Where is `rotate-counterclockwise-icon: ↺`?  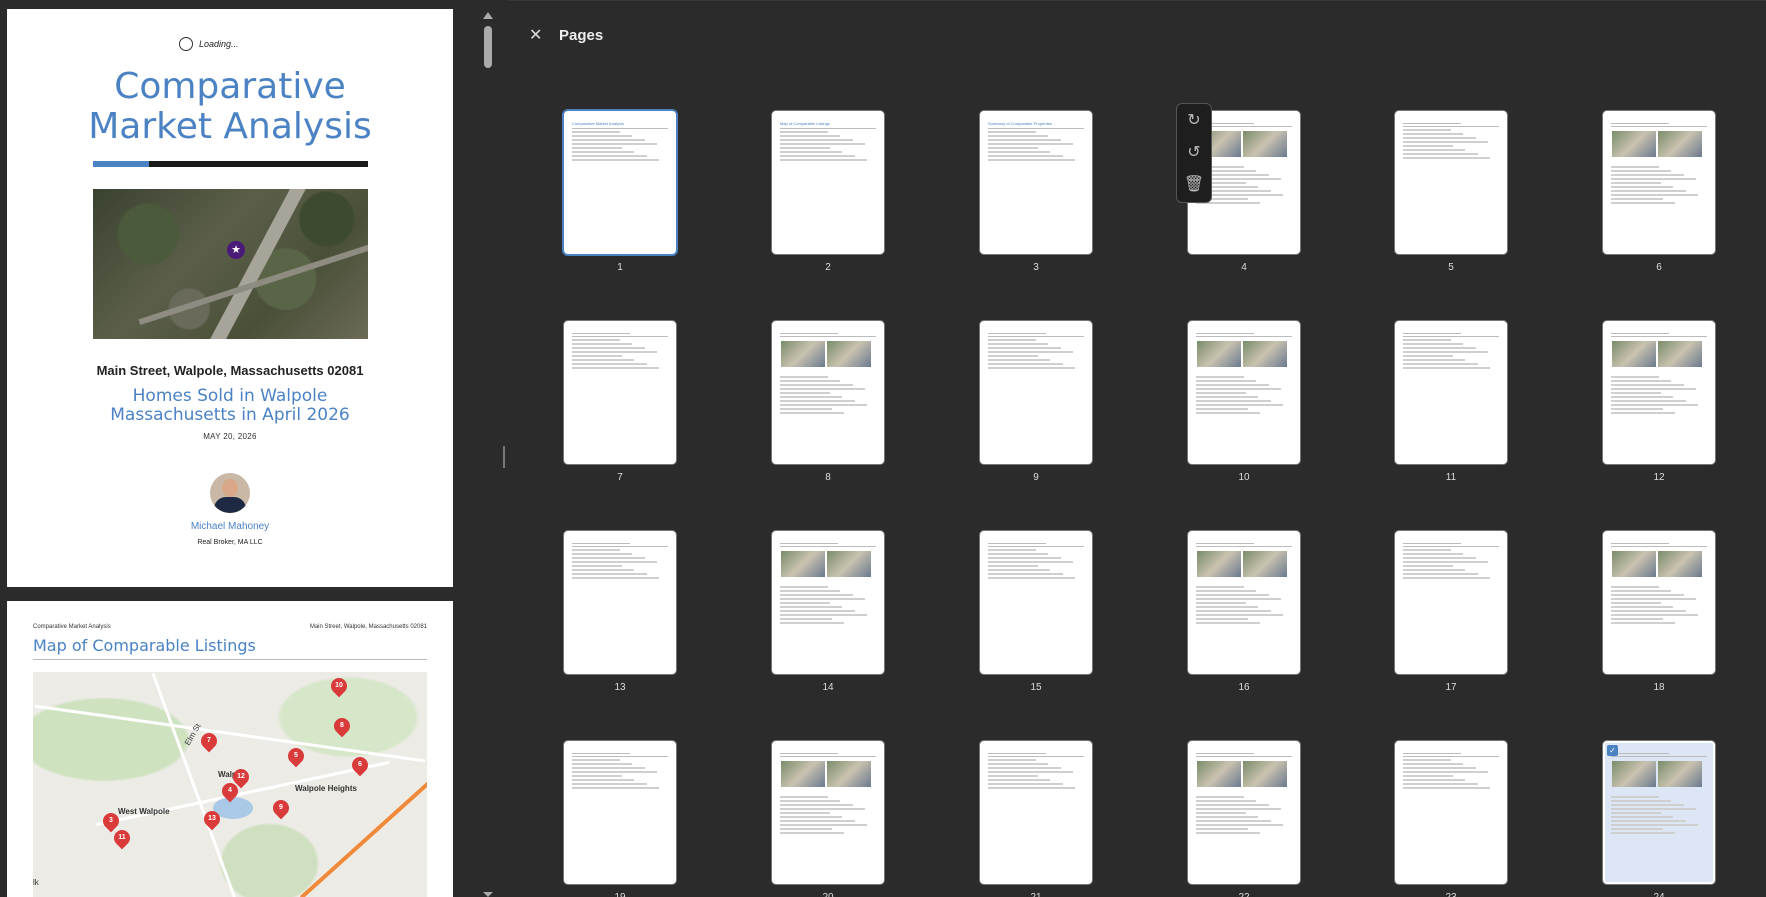 rotate-counterclockwise-icon: ↺ is located at coordinates (1194, 152).